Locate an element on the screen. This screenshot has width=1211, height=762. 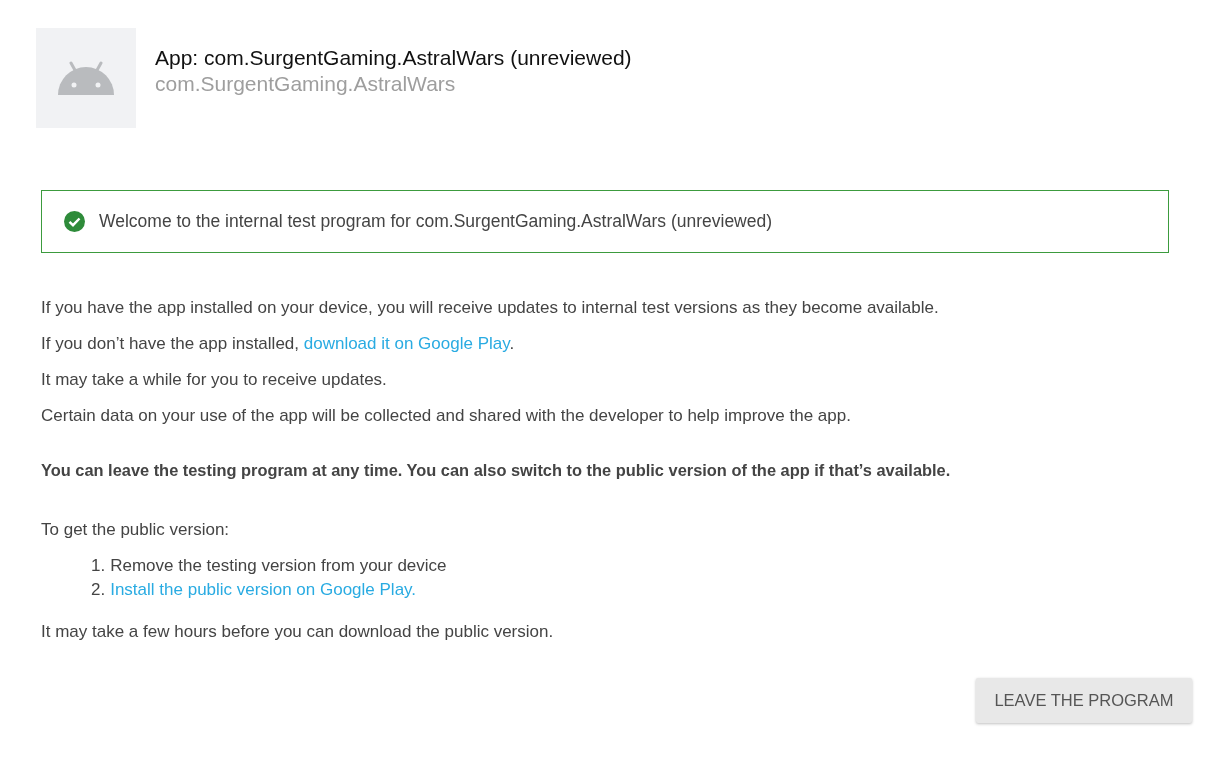
step-text: Remove the testing version from your device is located at coordinates (278, 566).